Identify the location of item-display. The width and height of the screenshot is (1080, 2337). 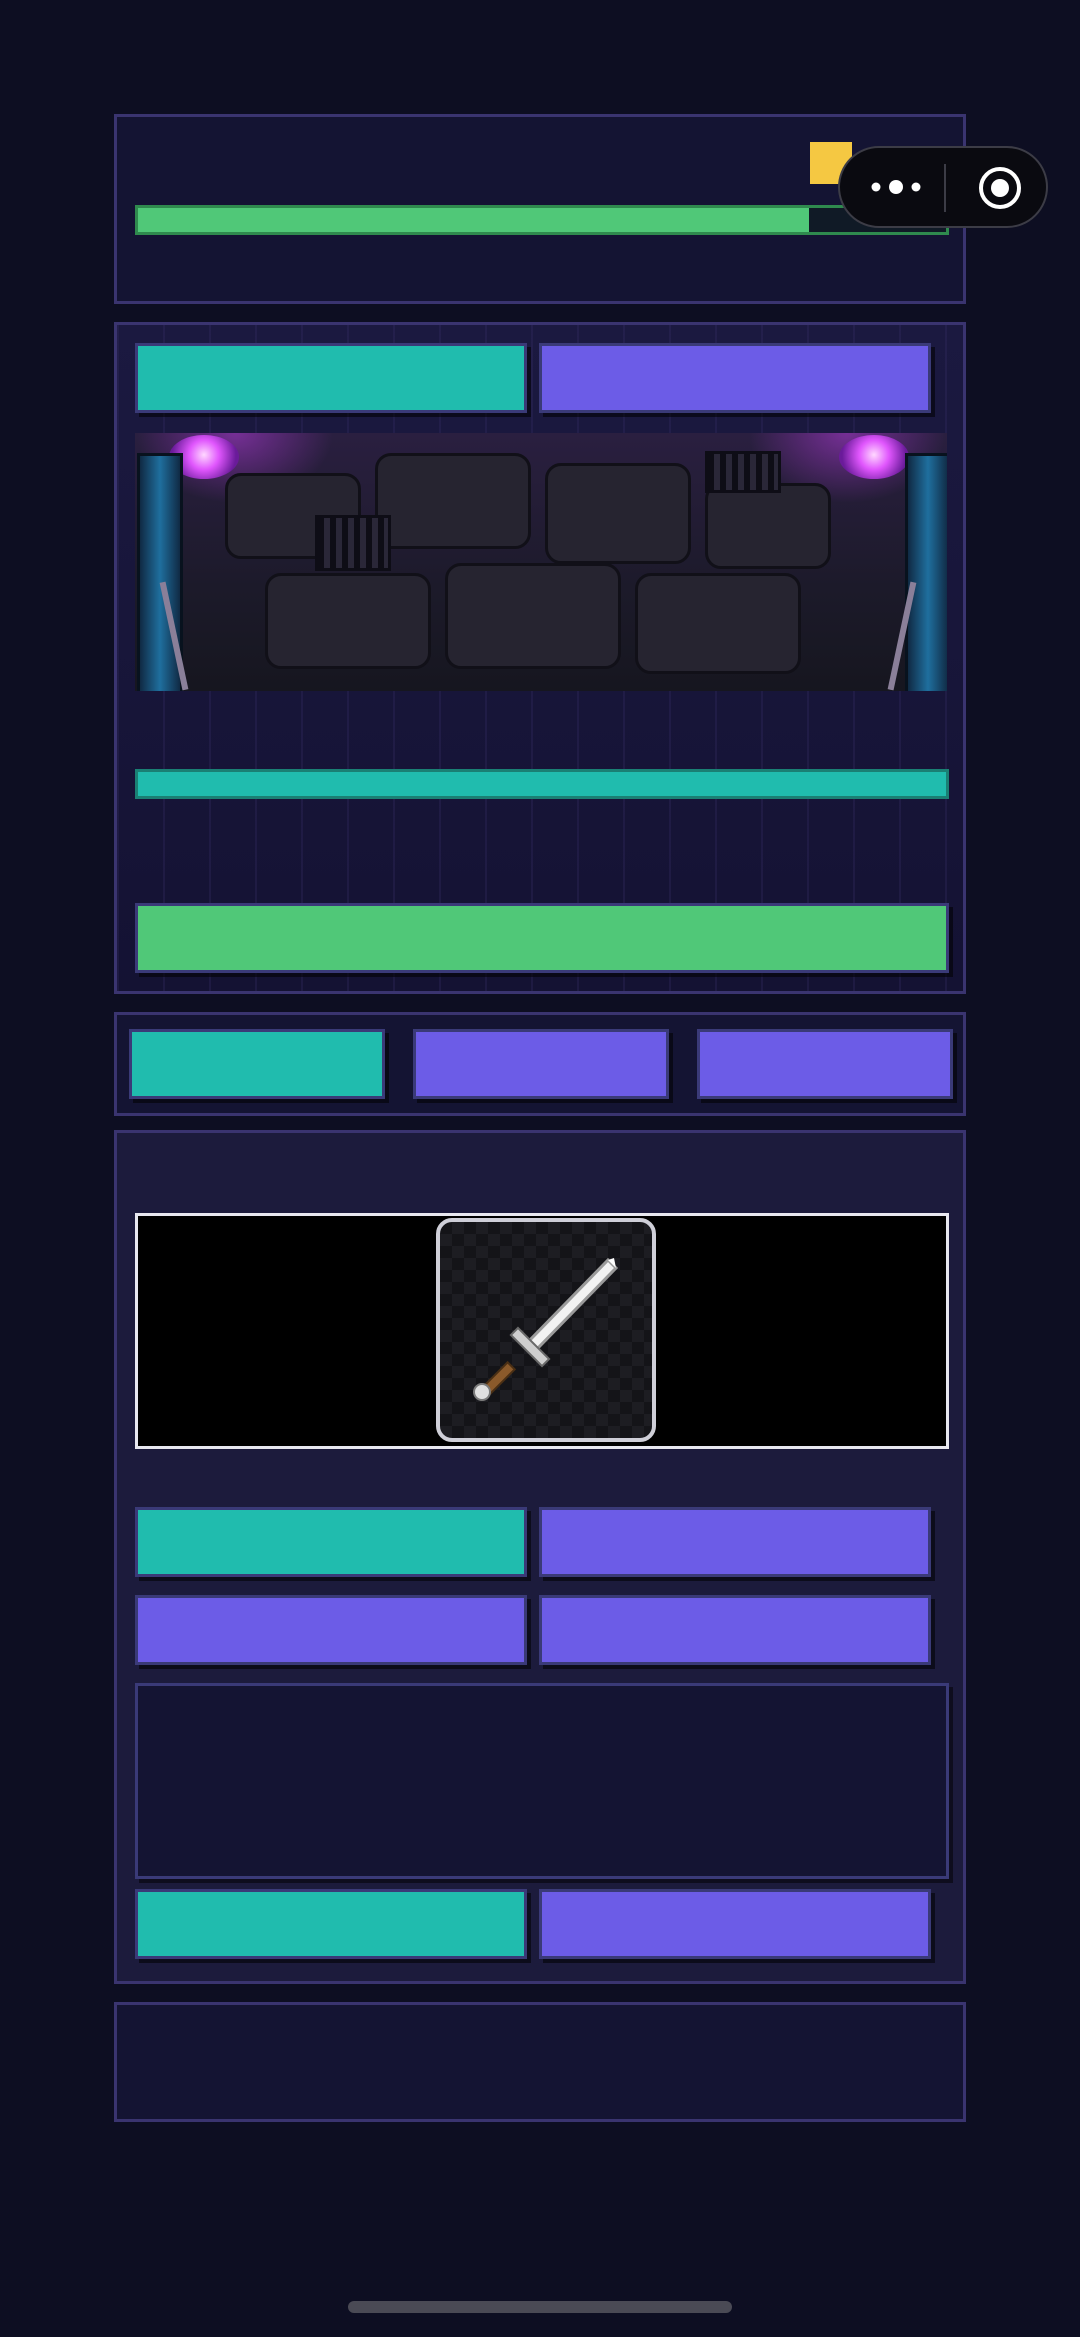
(542, 1331).